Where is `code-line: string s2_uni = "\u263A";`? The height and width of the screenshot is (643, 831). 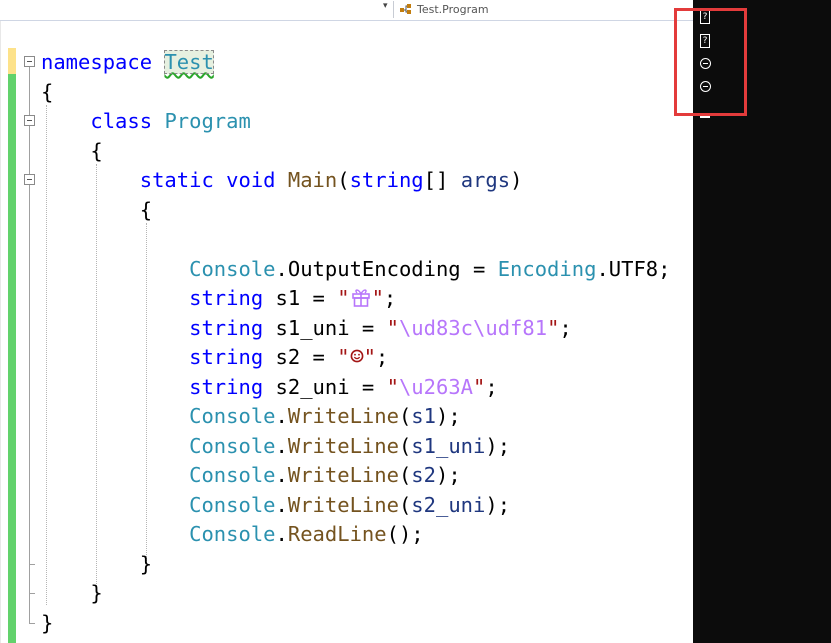
code-line: string s2_uni = "\u263A"; is located at coordinates (343, 387).